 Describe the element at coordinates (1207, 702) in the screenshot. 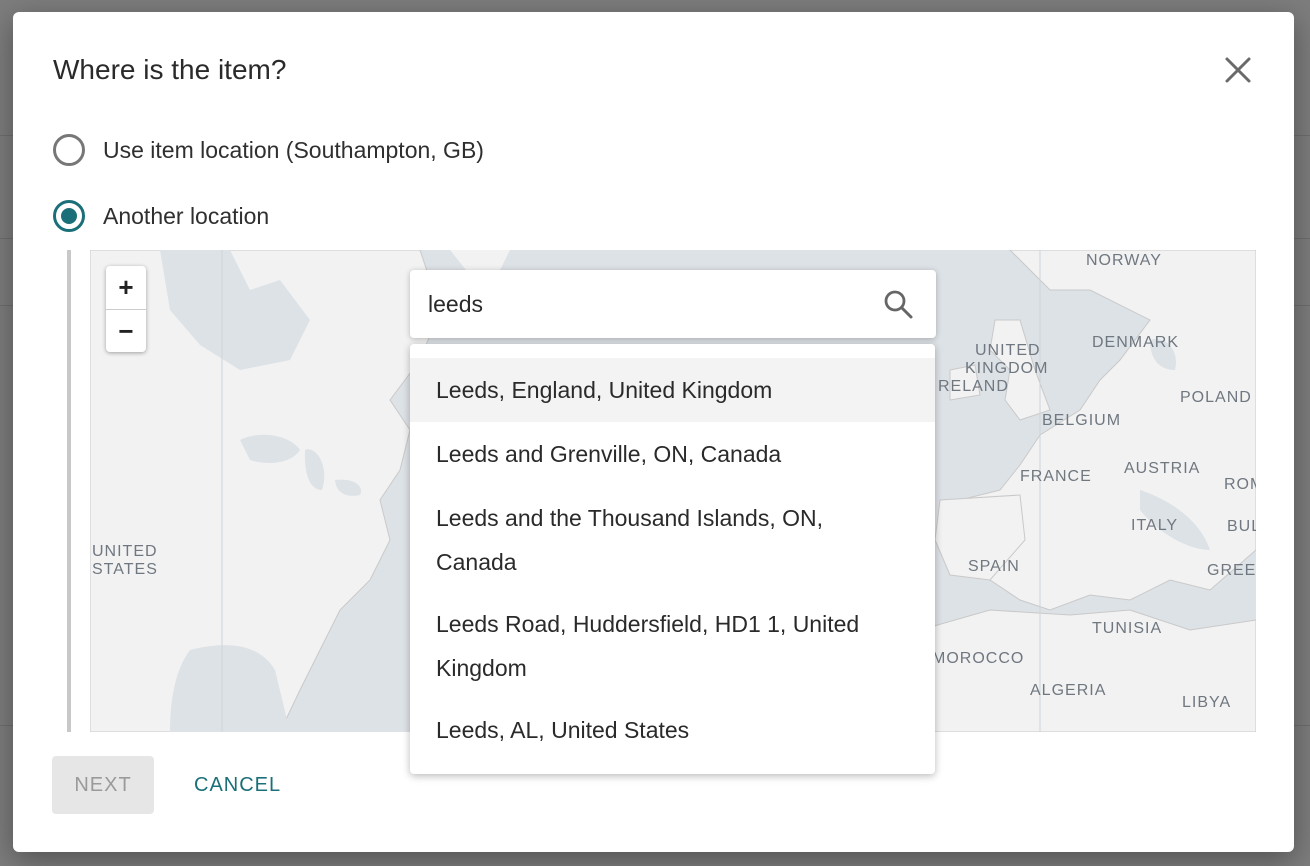

I see `map-label: LIBYA` at that location.